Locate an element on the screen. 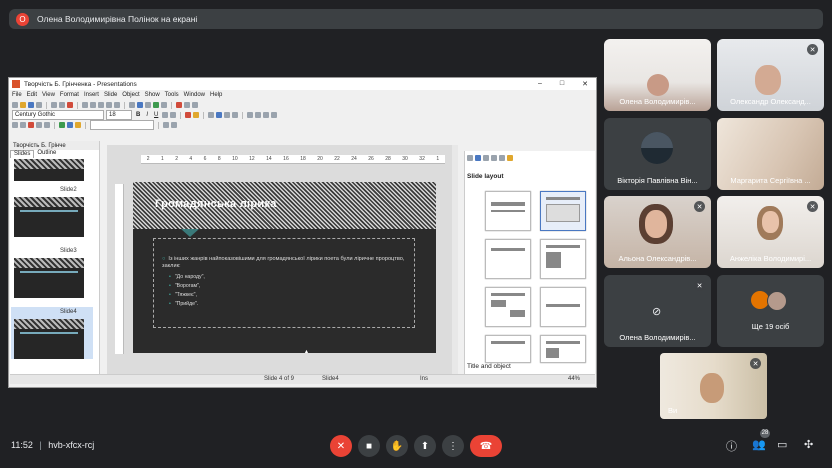 The height and width of the screenshot is (468, 832). open-icon is located at coordinates (23, 105).